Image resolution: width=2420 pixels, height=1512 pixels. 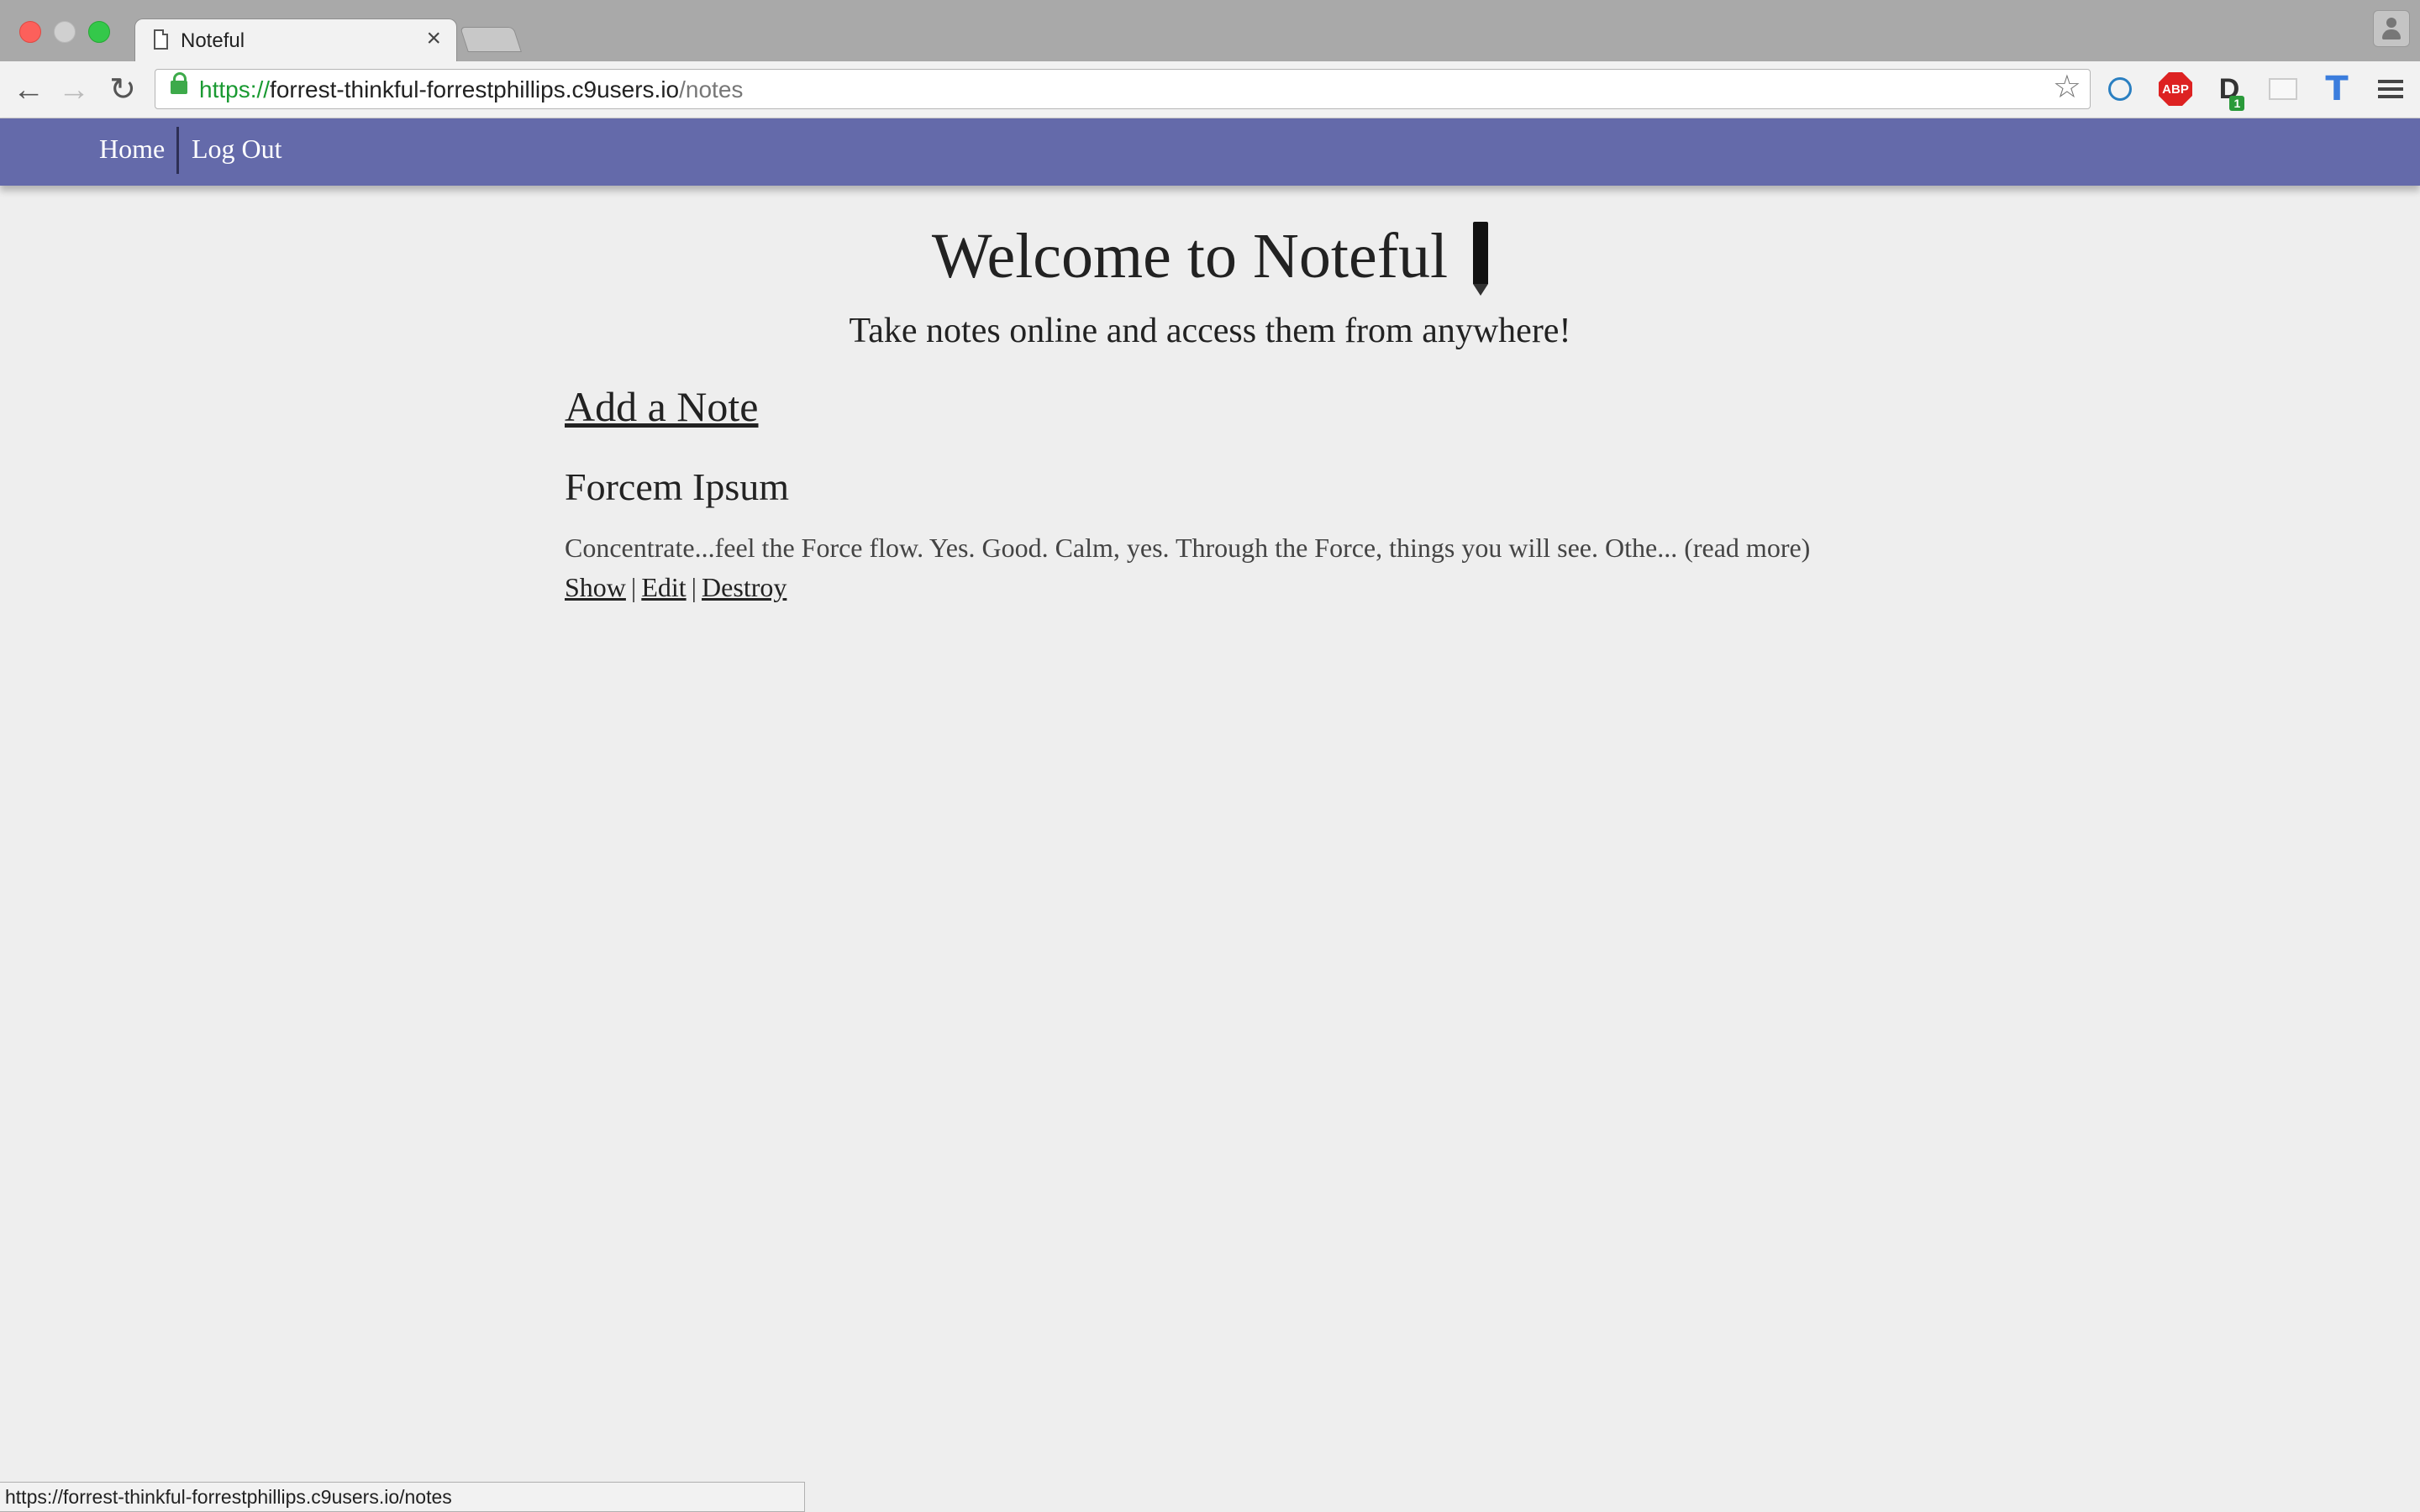 What do you see at coordinates (2283, 89) in the screenshot?
I see `reader-icon` at bounding box center [2283, 89].